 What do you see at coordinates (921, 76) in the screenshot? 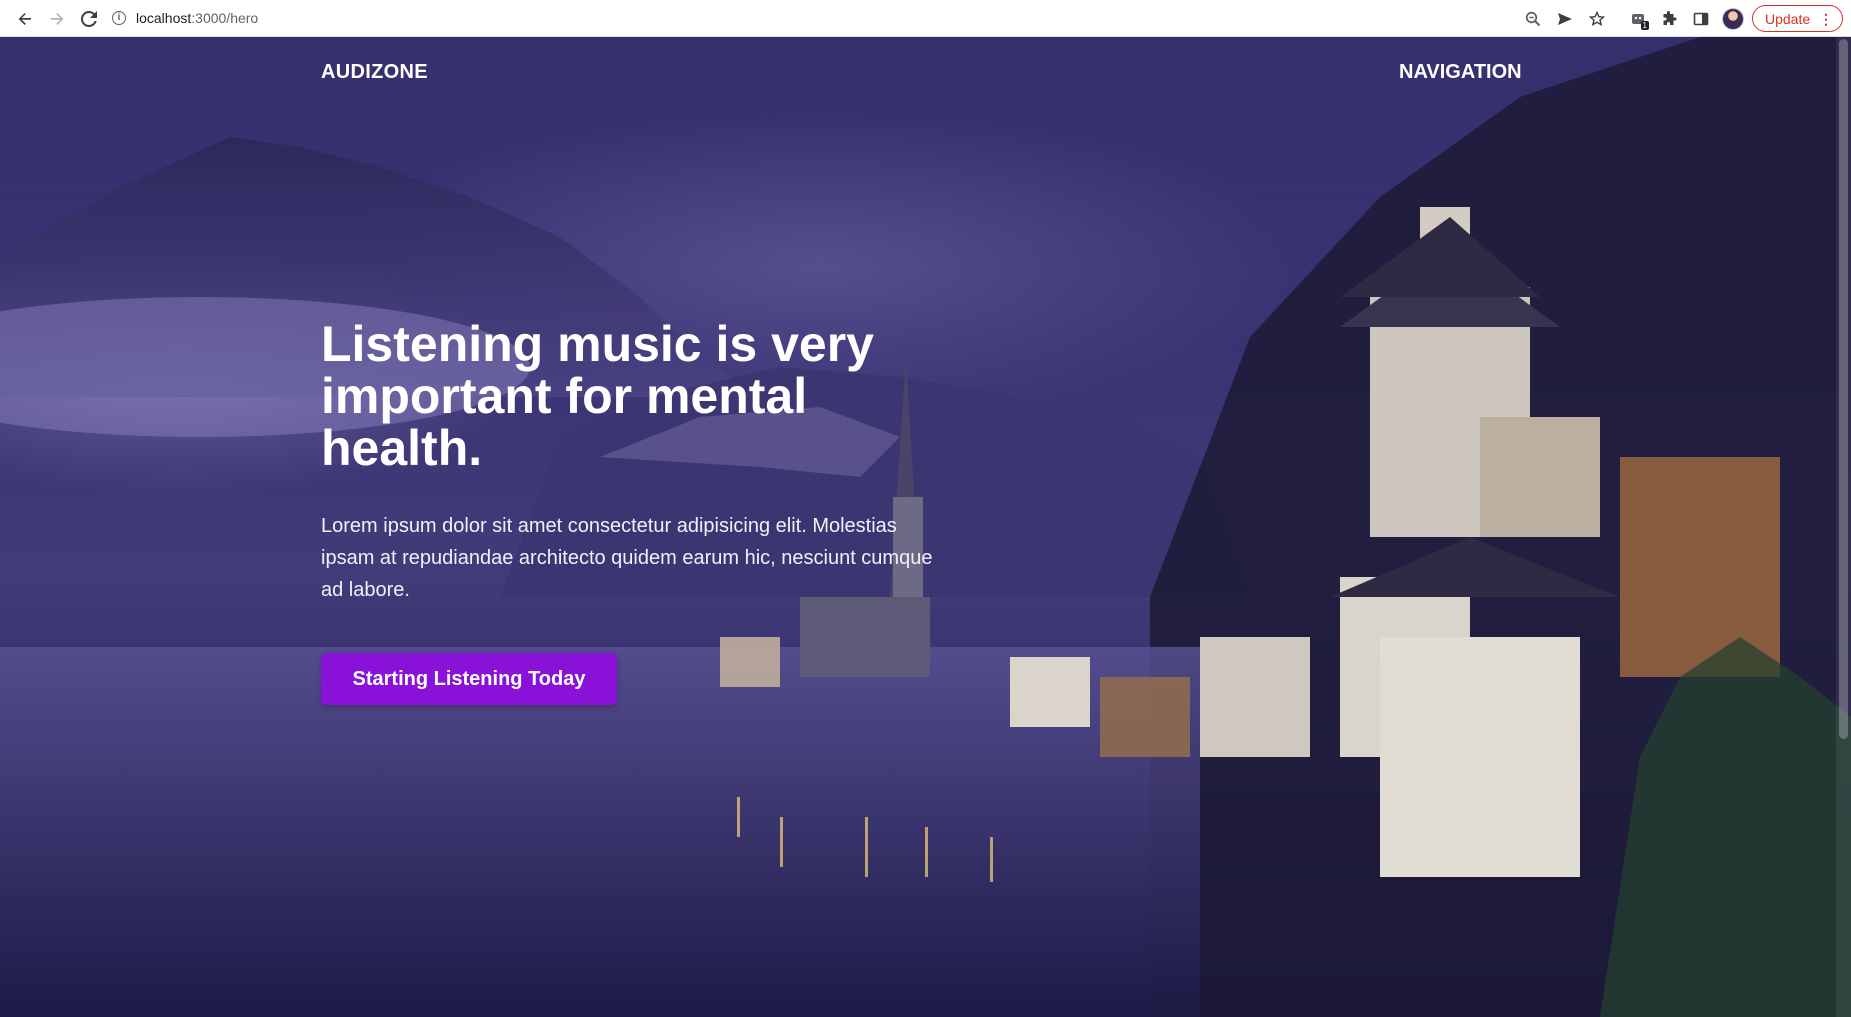
I see `site-header: AUDIZONE NAVIGATION` at bounding box center [921, 76].